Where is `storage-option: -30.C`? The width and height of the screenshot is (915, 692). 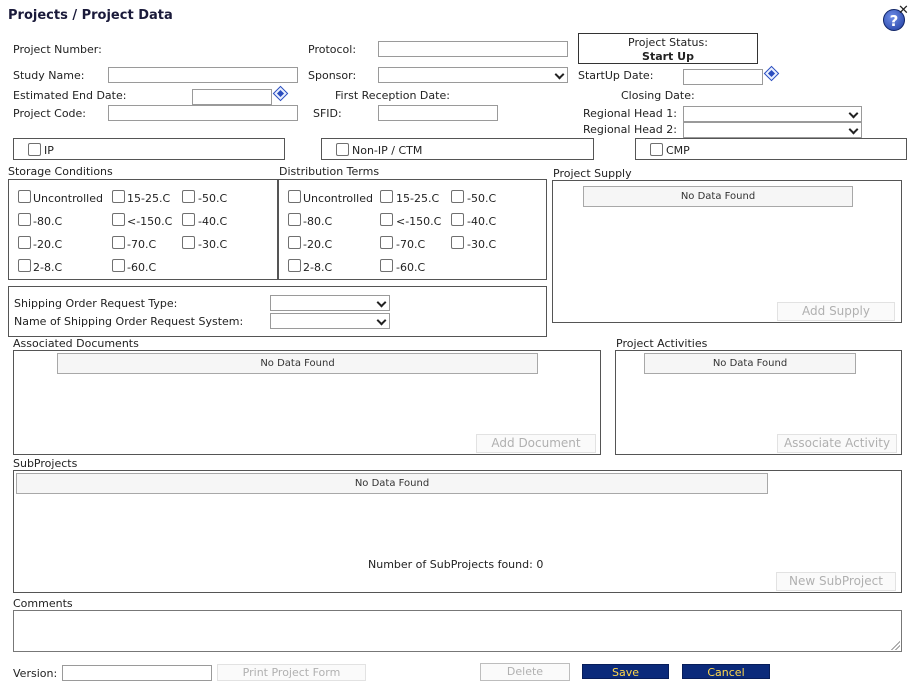 storage-option: -30.C is located at coordinates (213, 244).